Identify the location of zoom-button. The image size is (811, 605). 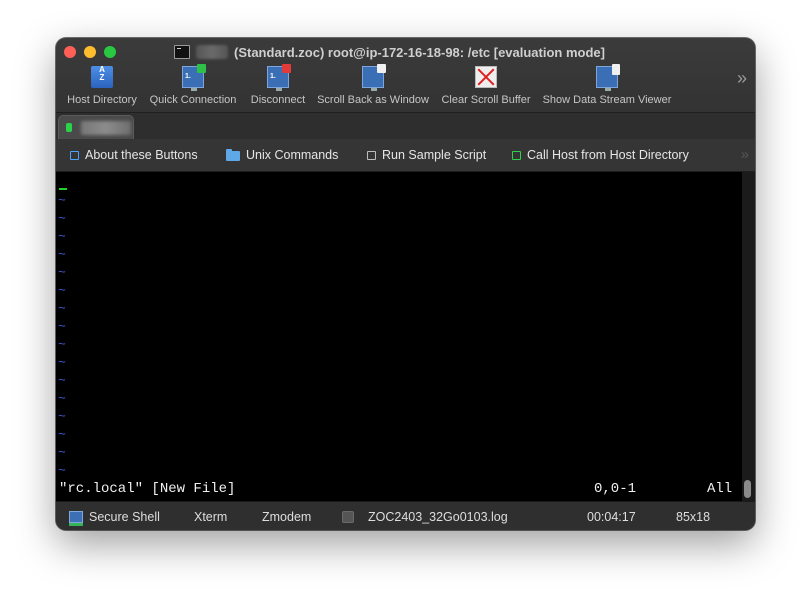
(110, 52).